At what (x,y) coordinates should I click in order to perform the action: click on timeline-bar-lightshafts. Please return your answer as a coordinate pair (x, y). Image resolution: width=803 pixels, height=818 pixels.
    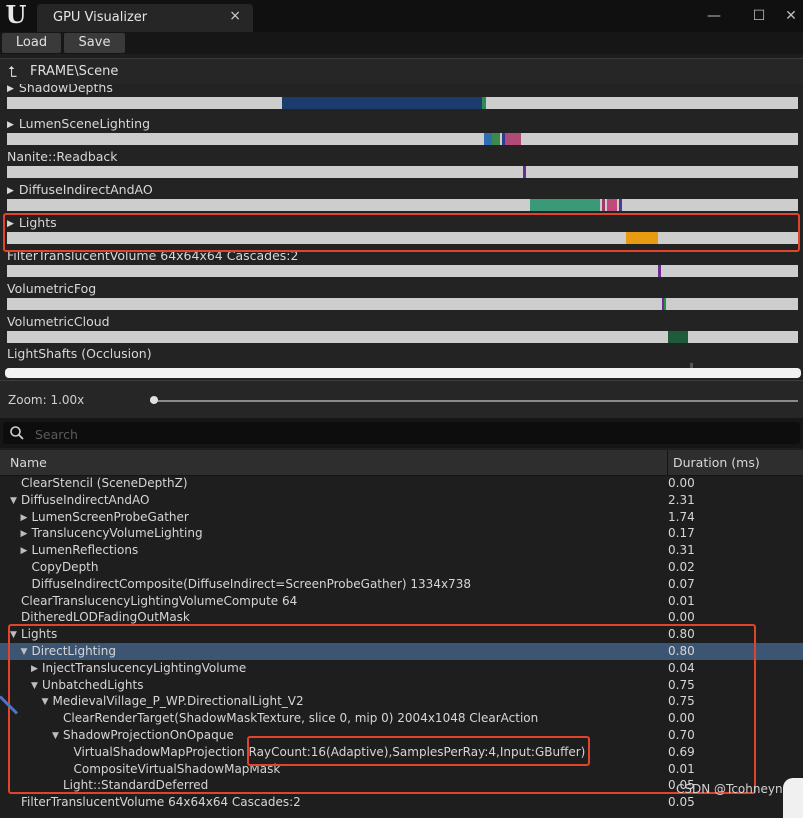
    Looking at the image, I should click on (403, 373).